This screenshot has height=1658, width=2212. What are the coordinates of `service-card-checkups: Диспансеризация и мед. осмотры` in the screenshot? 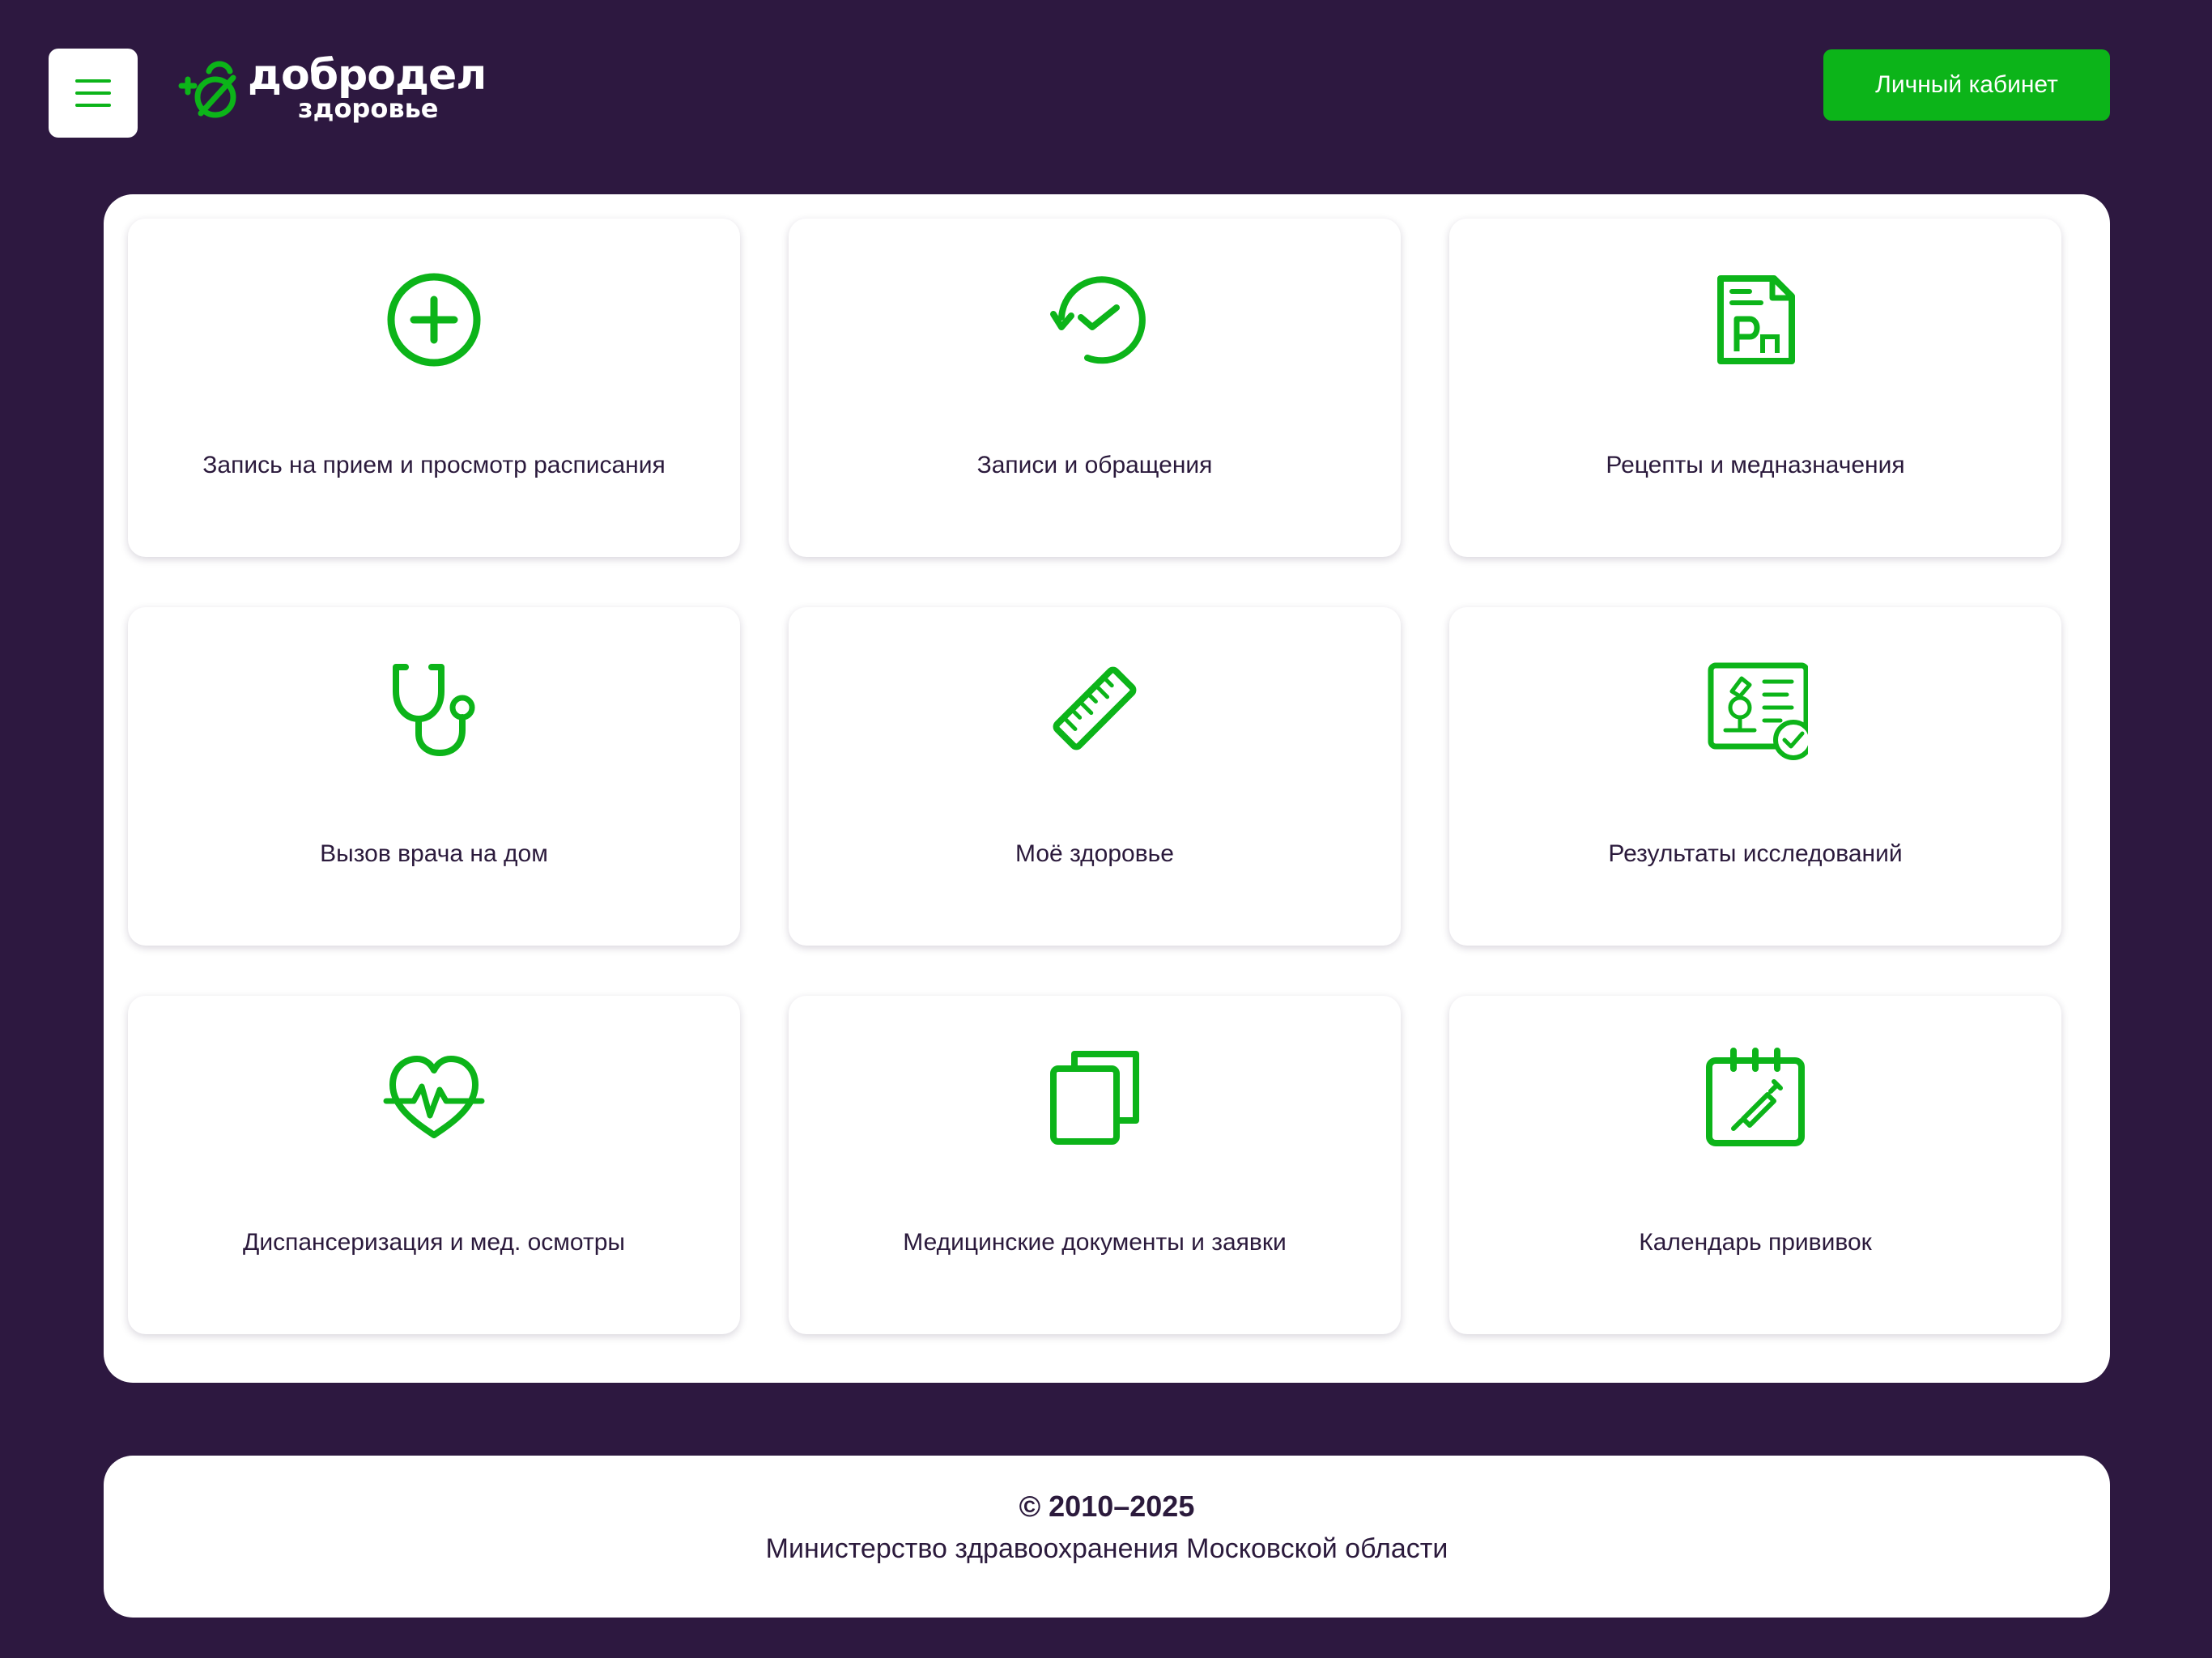 It's located at (434, 1165).